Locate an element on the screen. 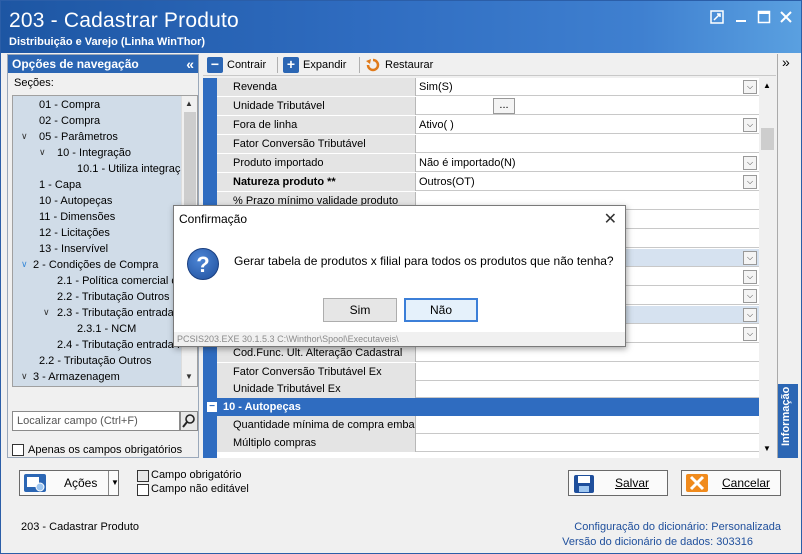 The width and height of the screenshot is (802, 554). minimize-icon is located at coordinates (741, 17).